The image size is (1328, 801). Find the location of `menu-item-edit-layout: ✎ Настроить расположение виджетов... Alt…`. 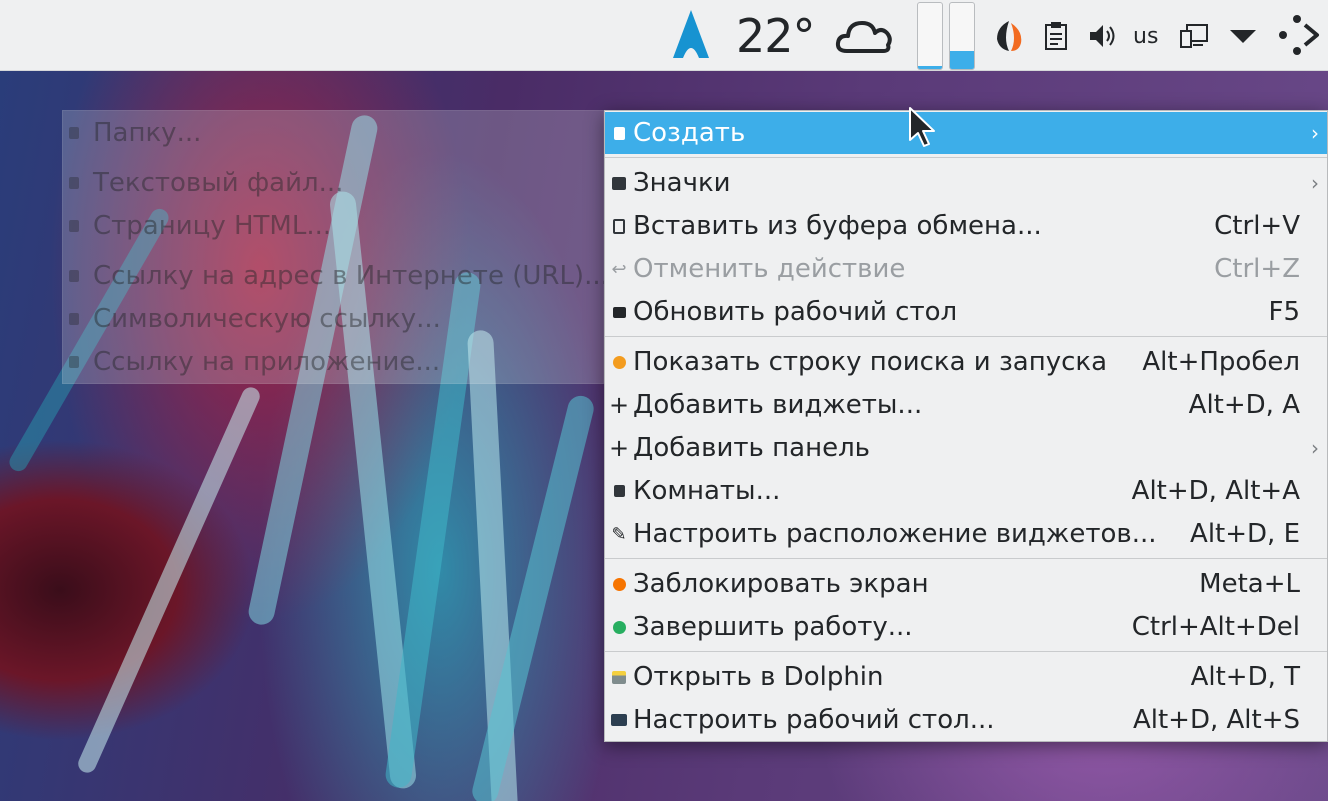

menu-item-edit-layout: ✎ Настроить расположение виджетов... Alt… is located at coordinates (966, 534).